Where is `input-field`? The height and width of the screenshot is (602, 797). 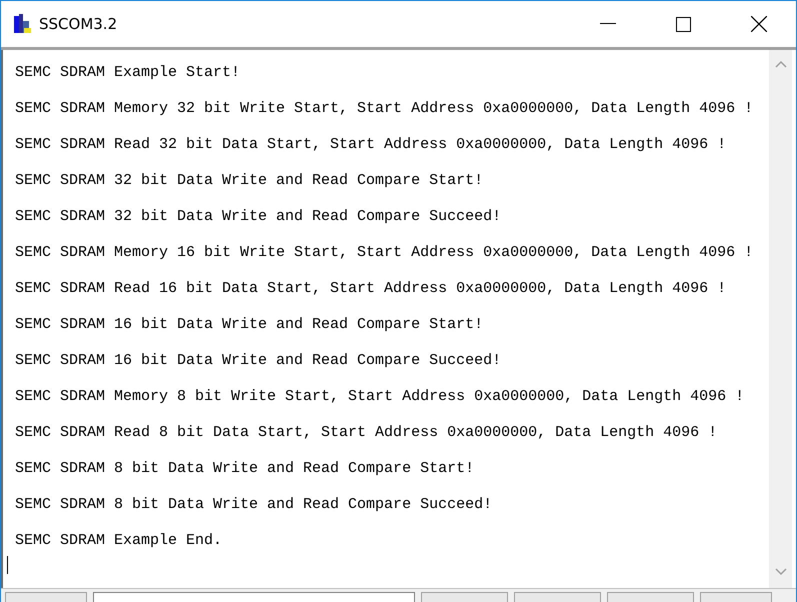
input-field is located at coordinates (254, 597).